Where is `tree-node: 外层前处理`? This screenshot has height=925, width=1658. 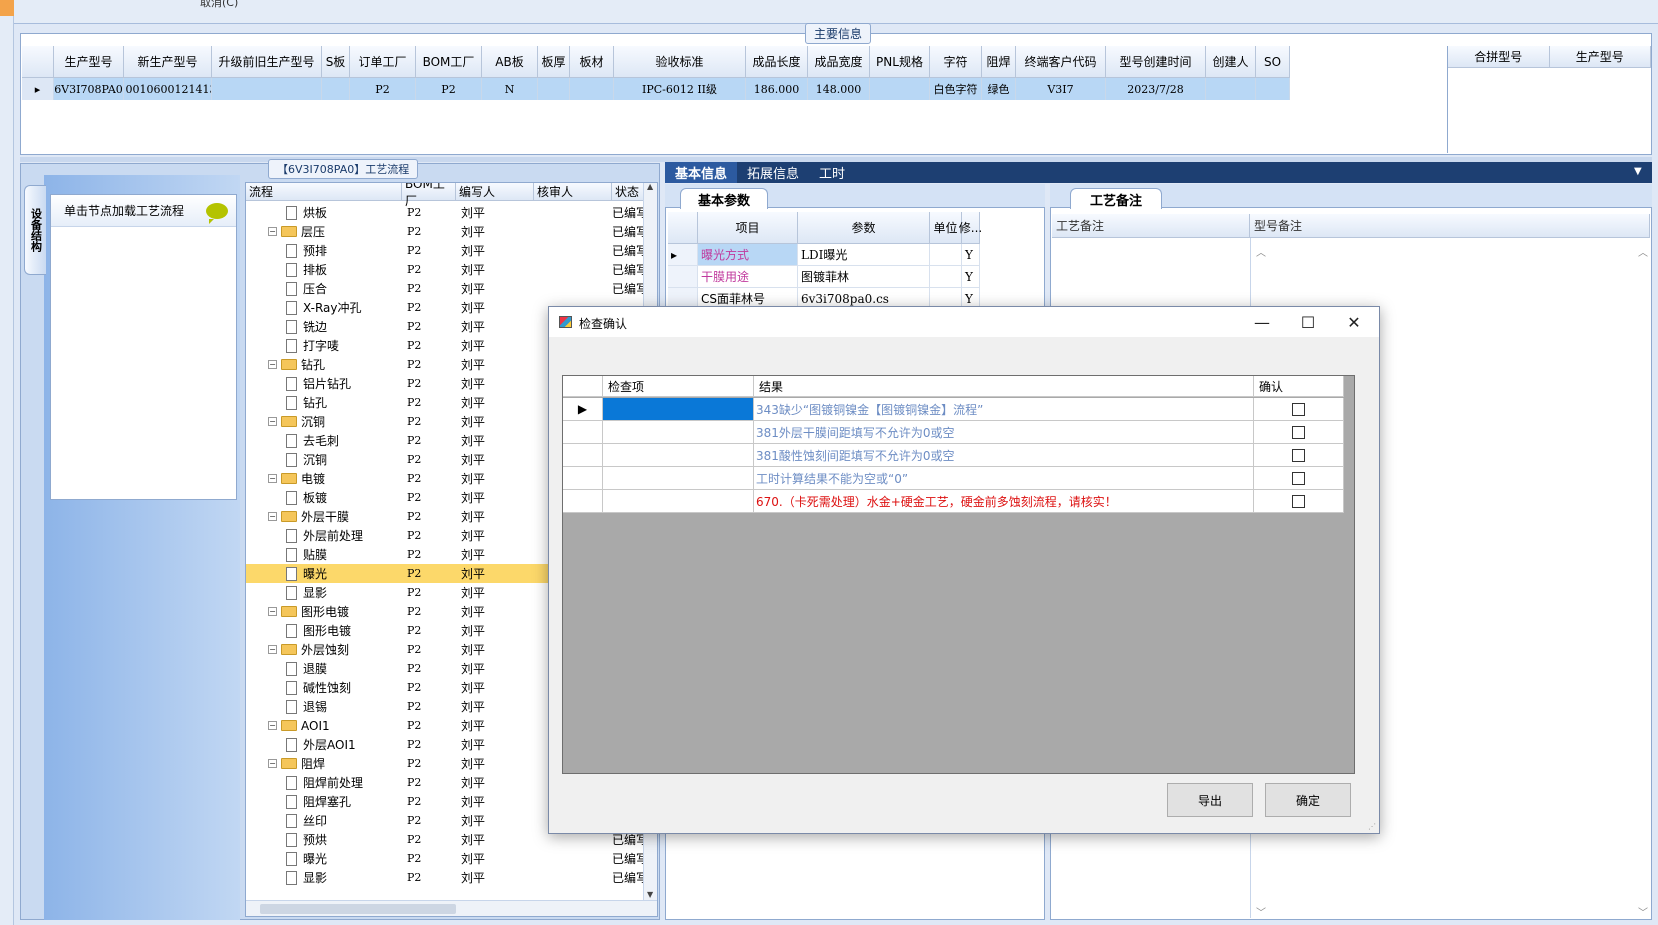
tree-node: 外层前处理 is located at coordinates (324, 535).